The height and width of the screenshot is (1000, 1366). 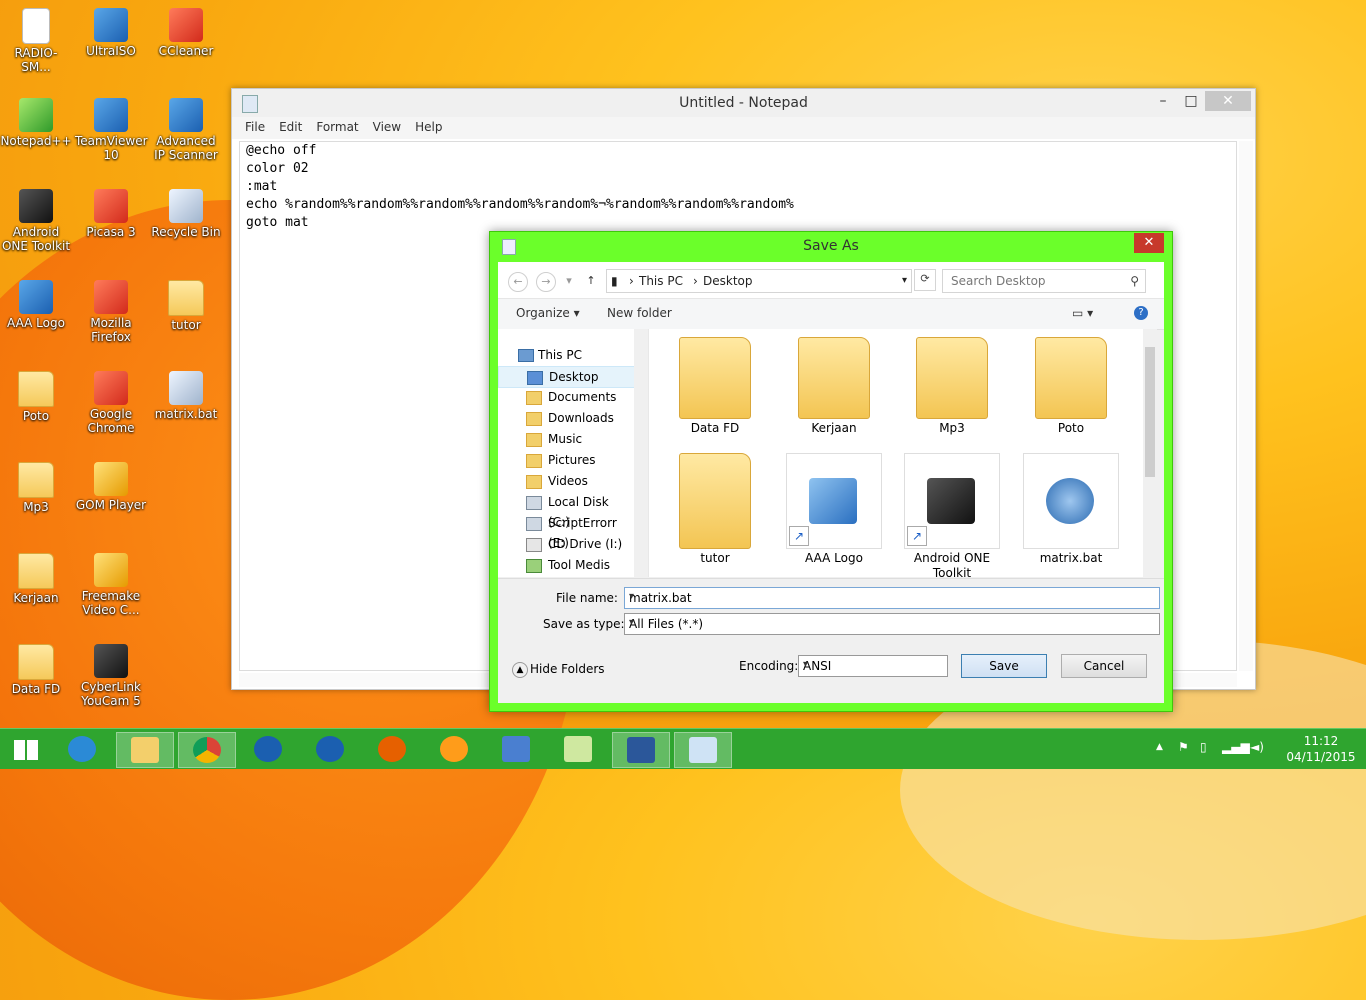 I want to click on taskbar-file-explorer, so click(x=145, y=750).